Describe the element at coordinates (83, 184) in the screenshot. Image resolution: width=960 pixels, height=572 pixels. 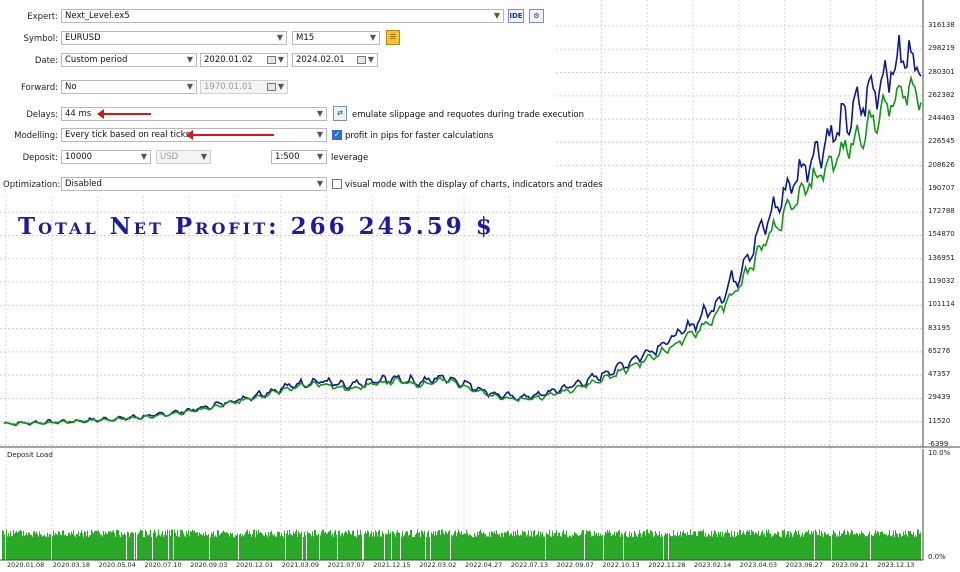
I see `optimization-value: Disabled` at that location.